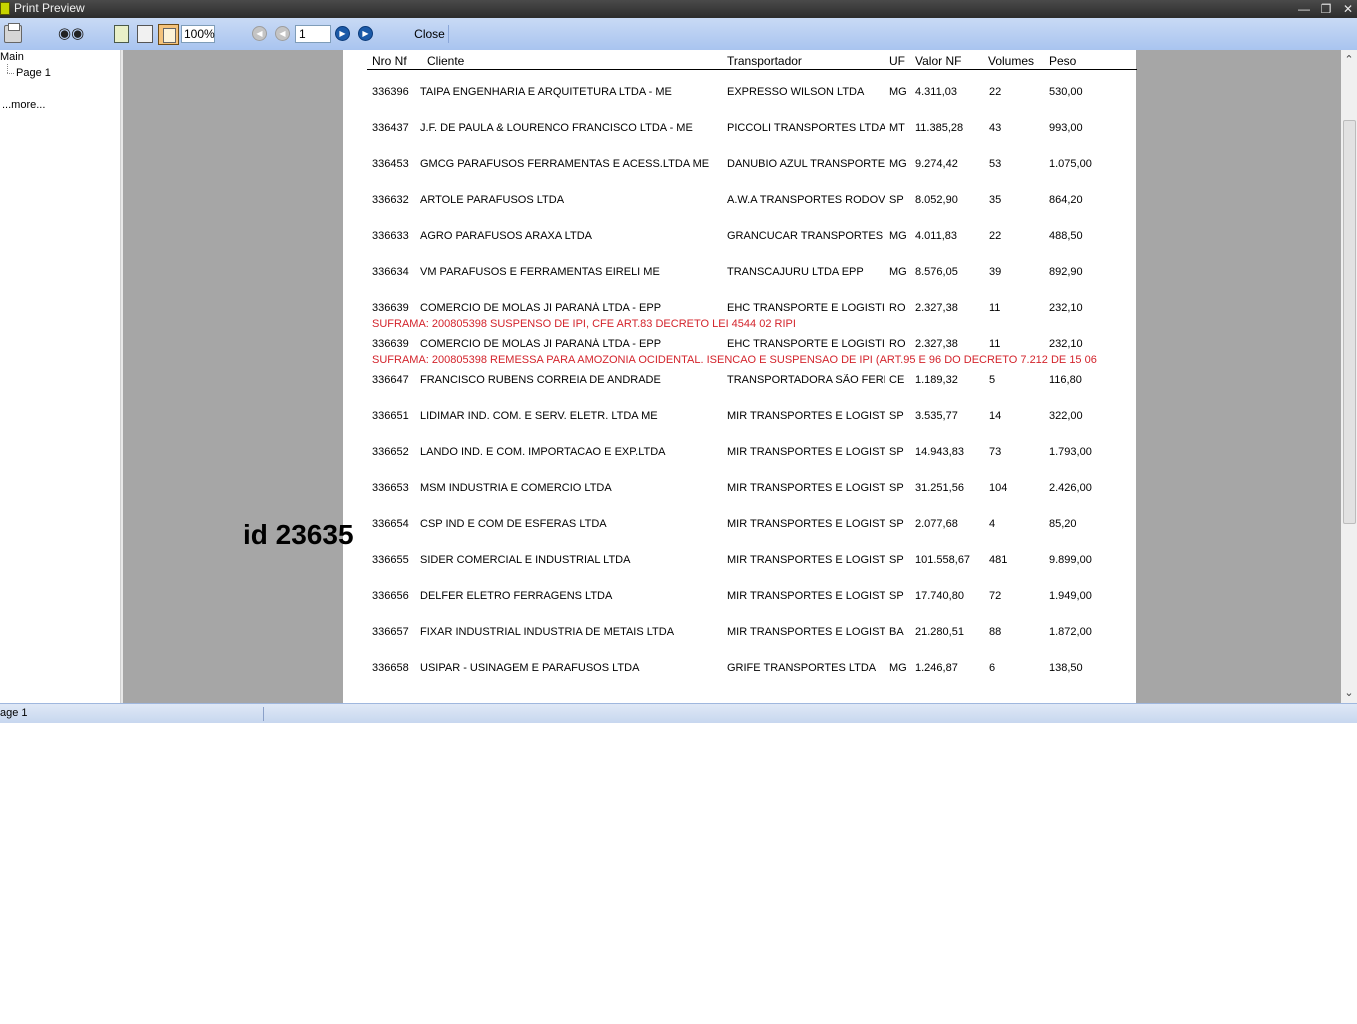 This screenshot has height=1024, width=1357. What do you see at coordinates (33, 73) in the screenshot?
I see `tree-node-page-1: Page 1` at bounding box center [33, 73].